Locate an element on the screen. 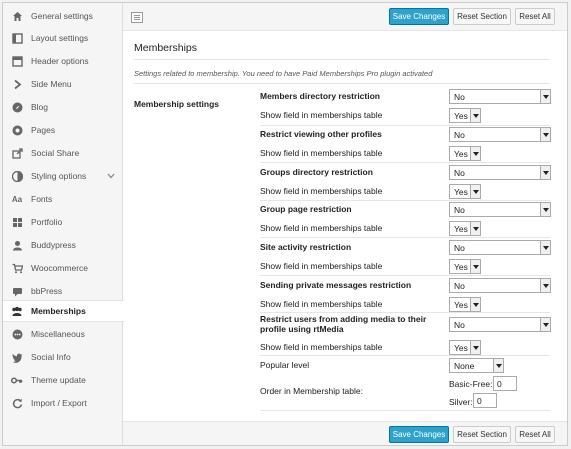 The image size is (571, 449). cart-icon is located at coordinates (17, 268).